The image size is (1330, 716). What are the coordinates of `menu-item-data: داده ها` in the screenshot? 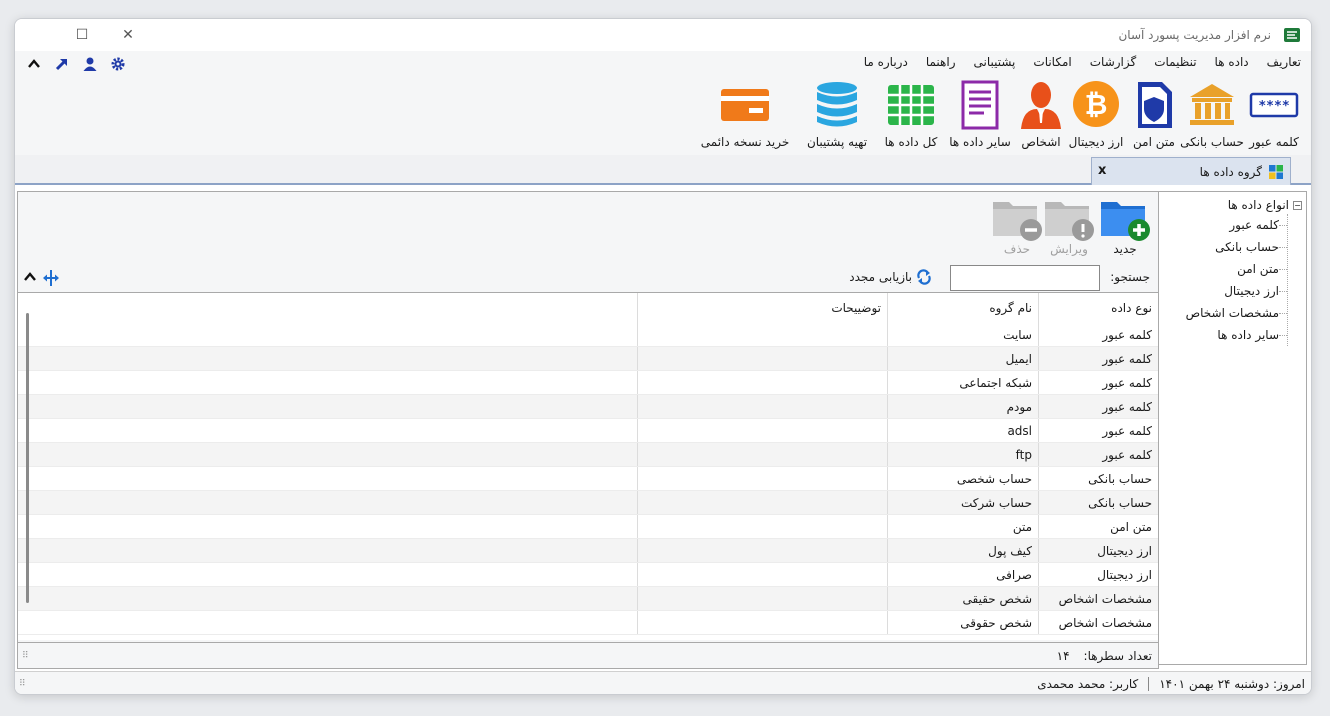 It's located at (1232, 62).